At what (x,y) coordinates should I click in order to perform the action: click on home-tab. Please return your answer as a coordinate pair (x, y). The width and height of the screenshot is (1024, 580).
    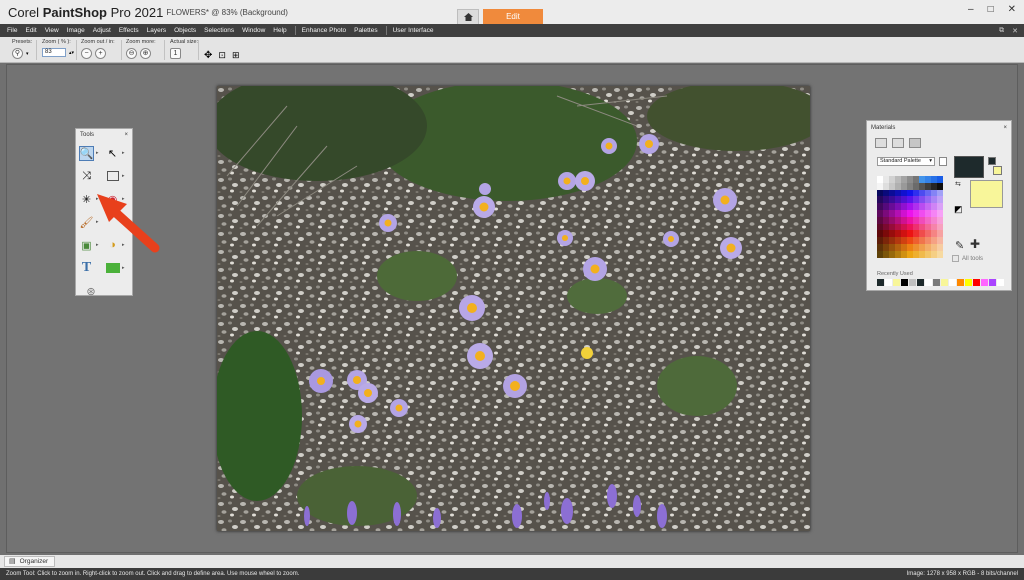
    Looking at the image, I should click on (468, 16).